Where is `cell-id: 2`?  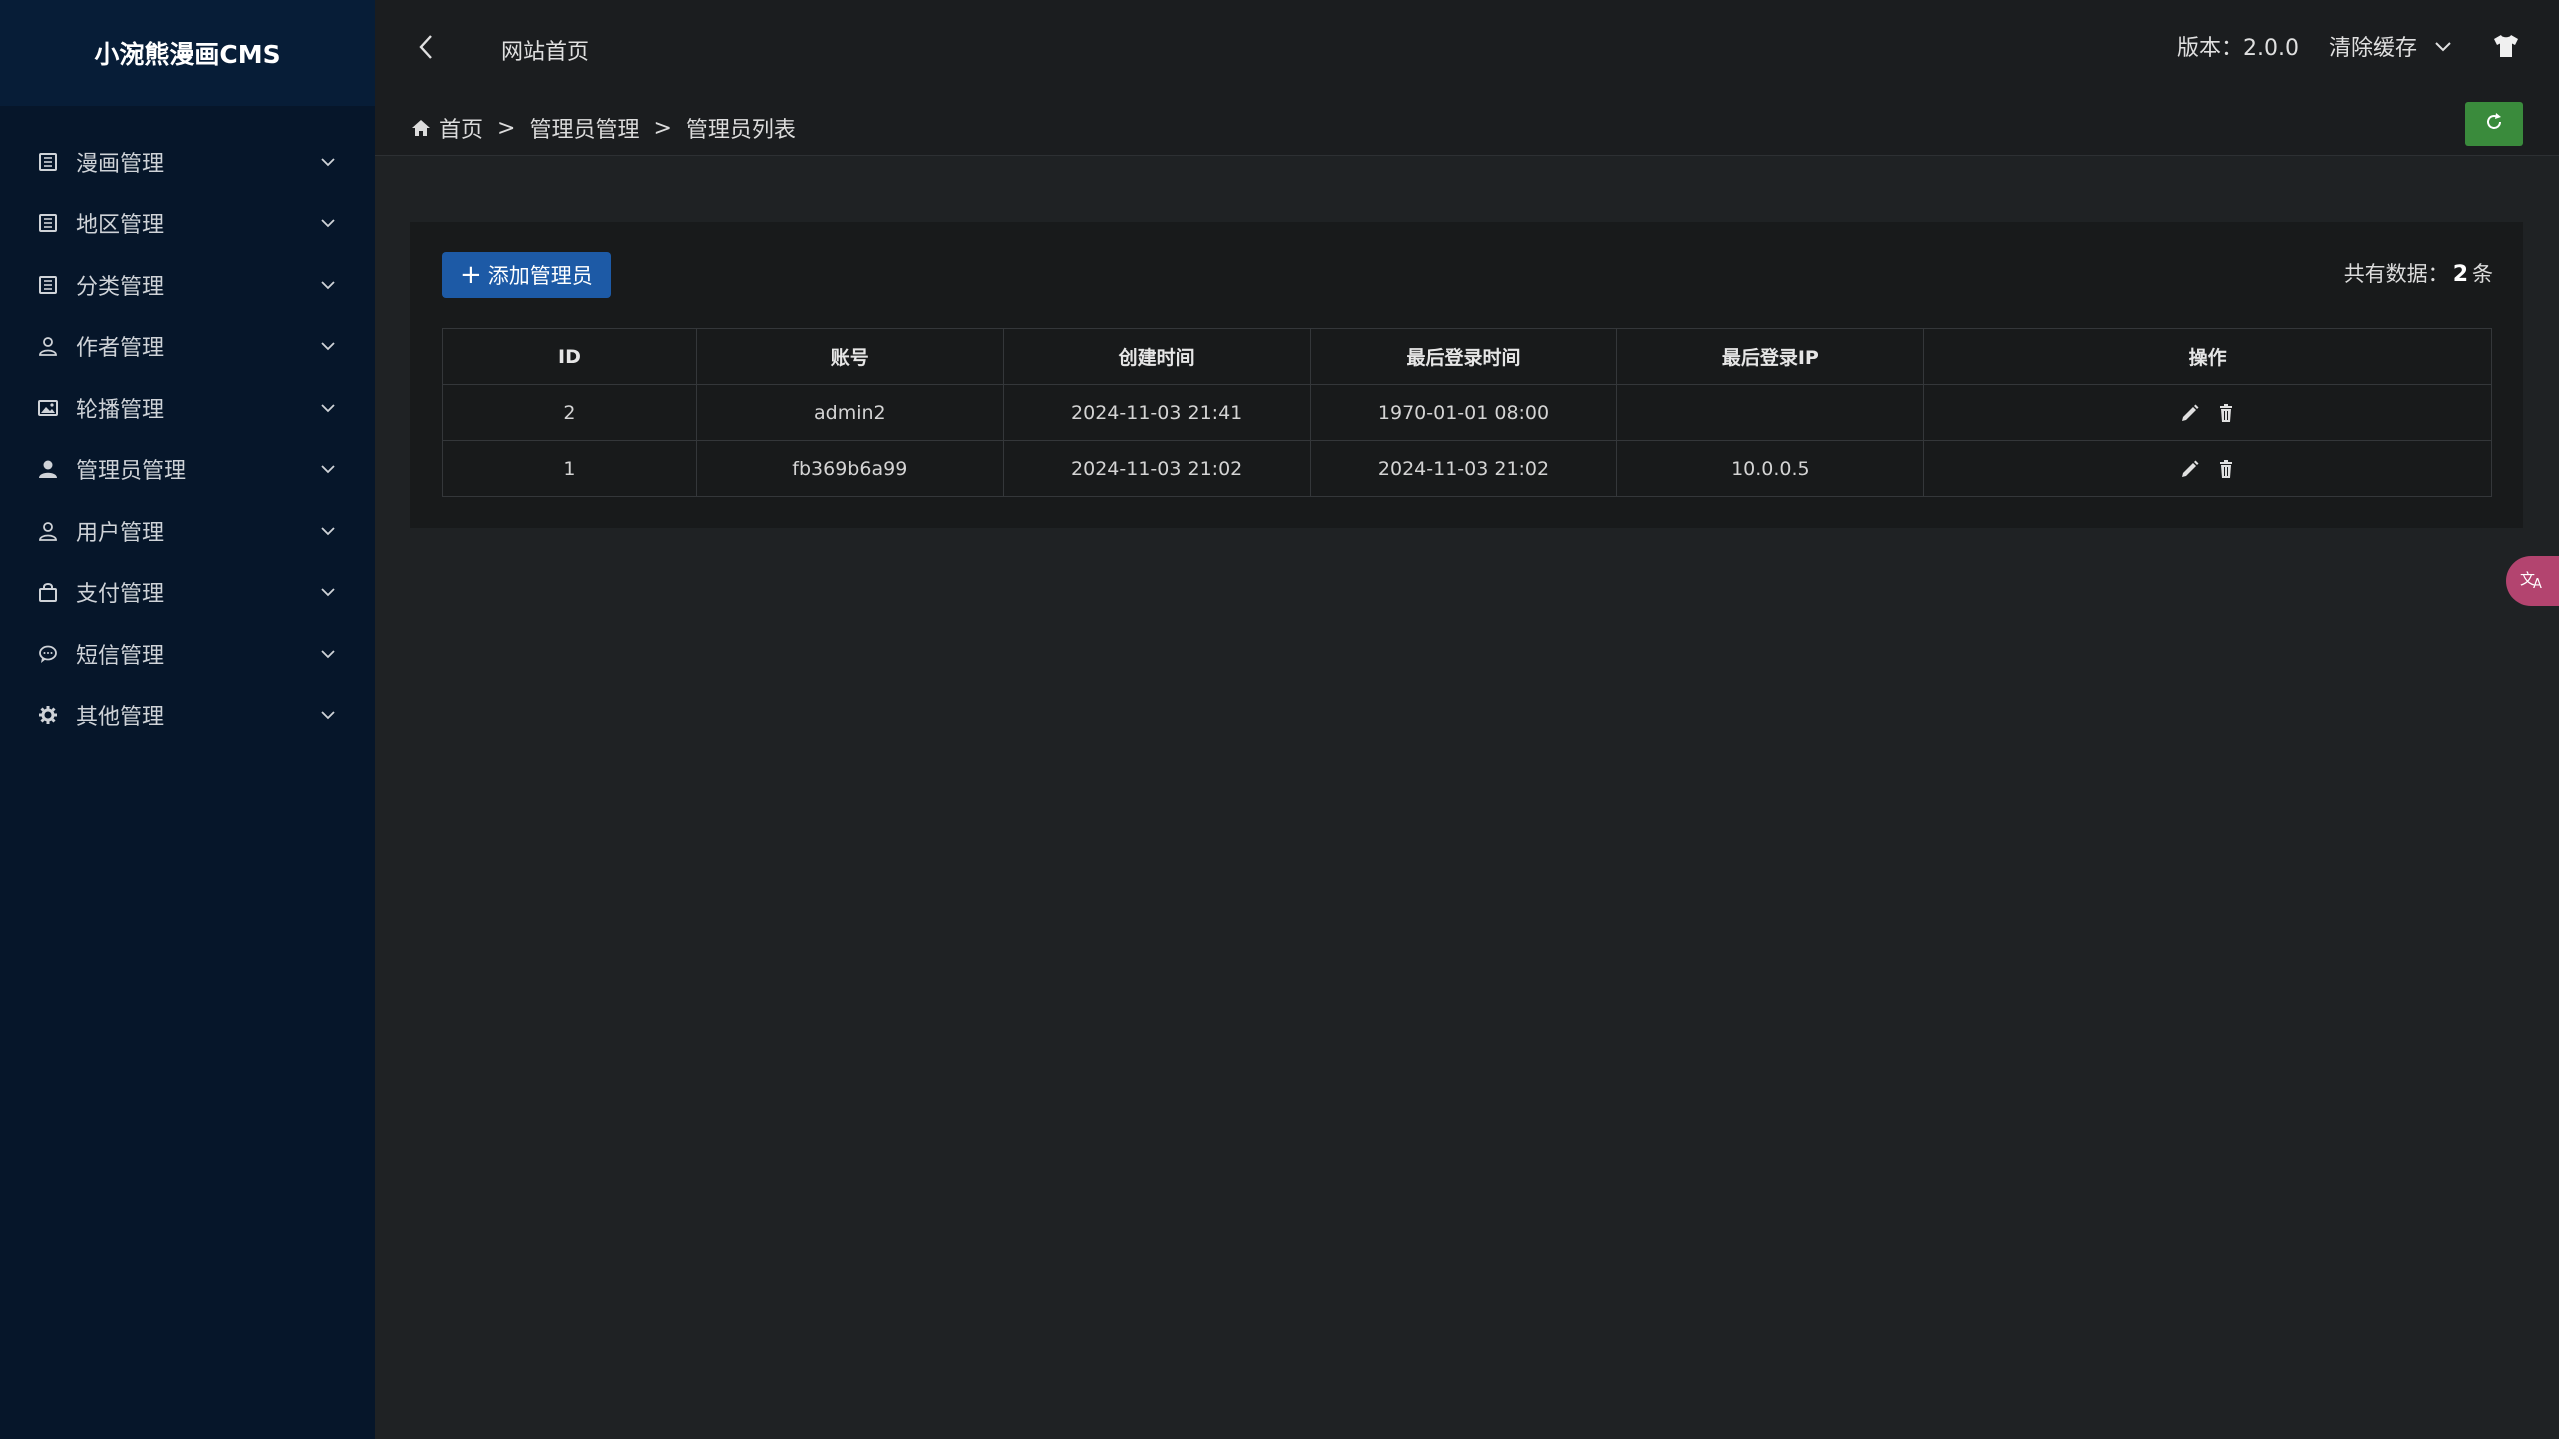
cell-id: 2 is located at coordinates (569, 412).